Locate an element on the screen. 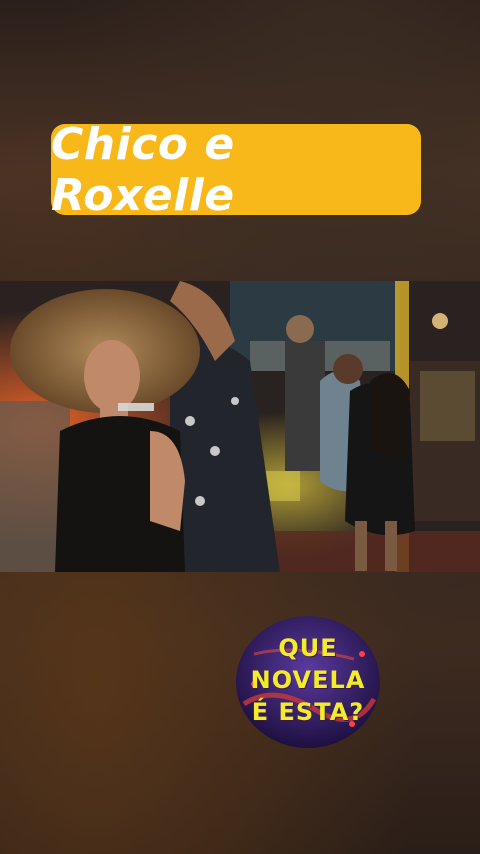  logo-line-1: QUE is located at coordinates (308, 648).